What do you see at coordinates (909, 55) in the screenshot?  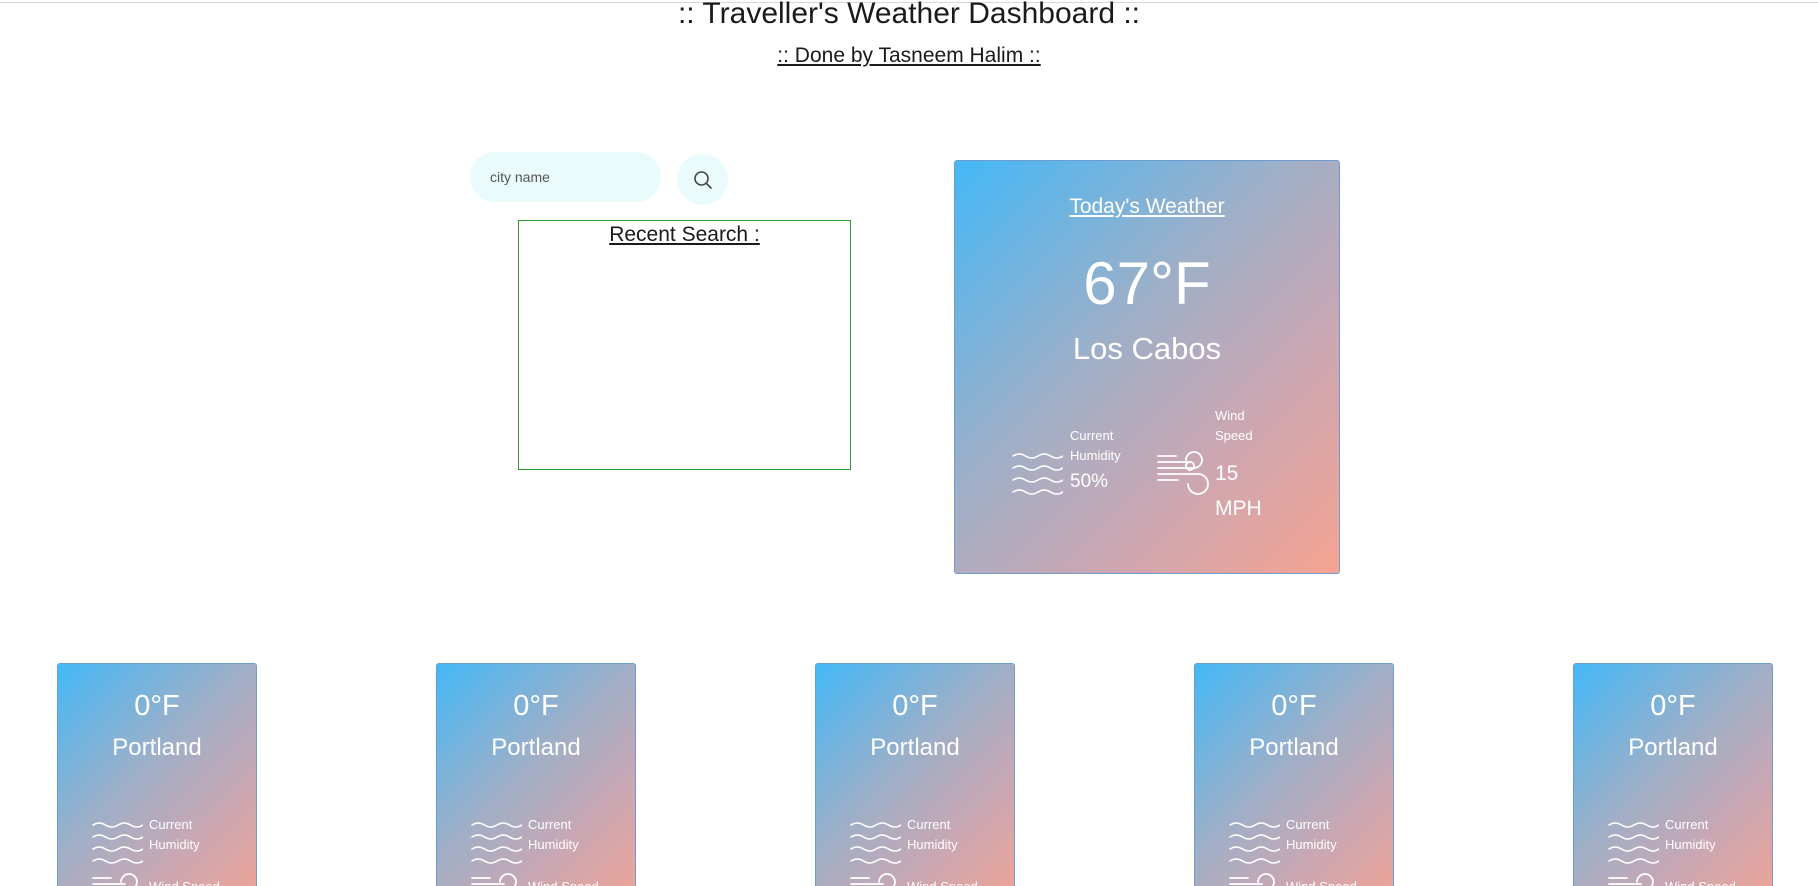 I see `page-subtitle: :: Done by Tasneem Halim ::` at bounding box center [909, 55].